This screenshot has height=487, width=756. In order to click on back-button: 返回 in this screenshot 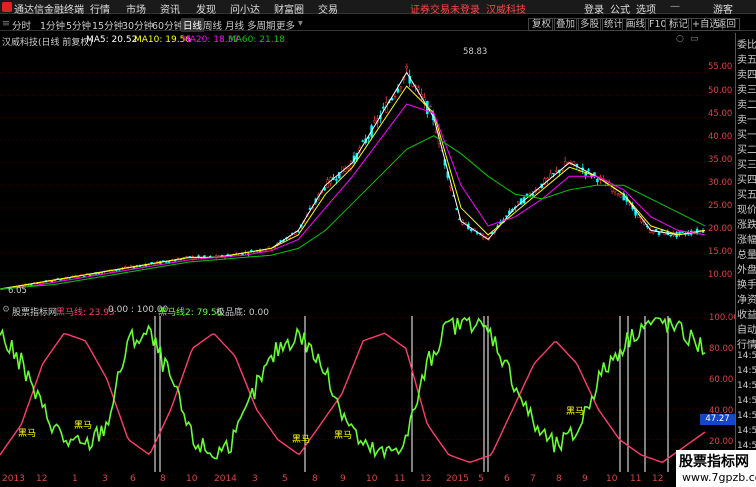, I will do `click(727, 24)`.